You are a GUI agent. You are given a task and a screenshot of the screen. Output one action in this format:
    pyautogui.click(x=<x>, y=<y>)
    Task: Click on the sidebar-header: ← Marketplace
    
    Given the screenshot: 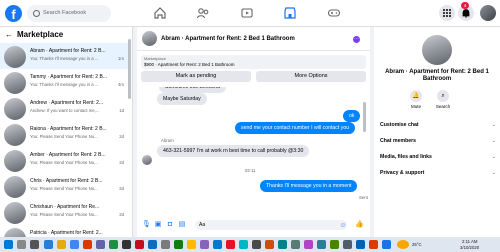 What is the action you would take?
    pyautogui.click(x=34, y=34)
    